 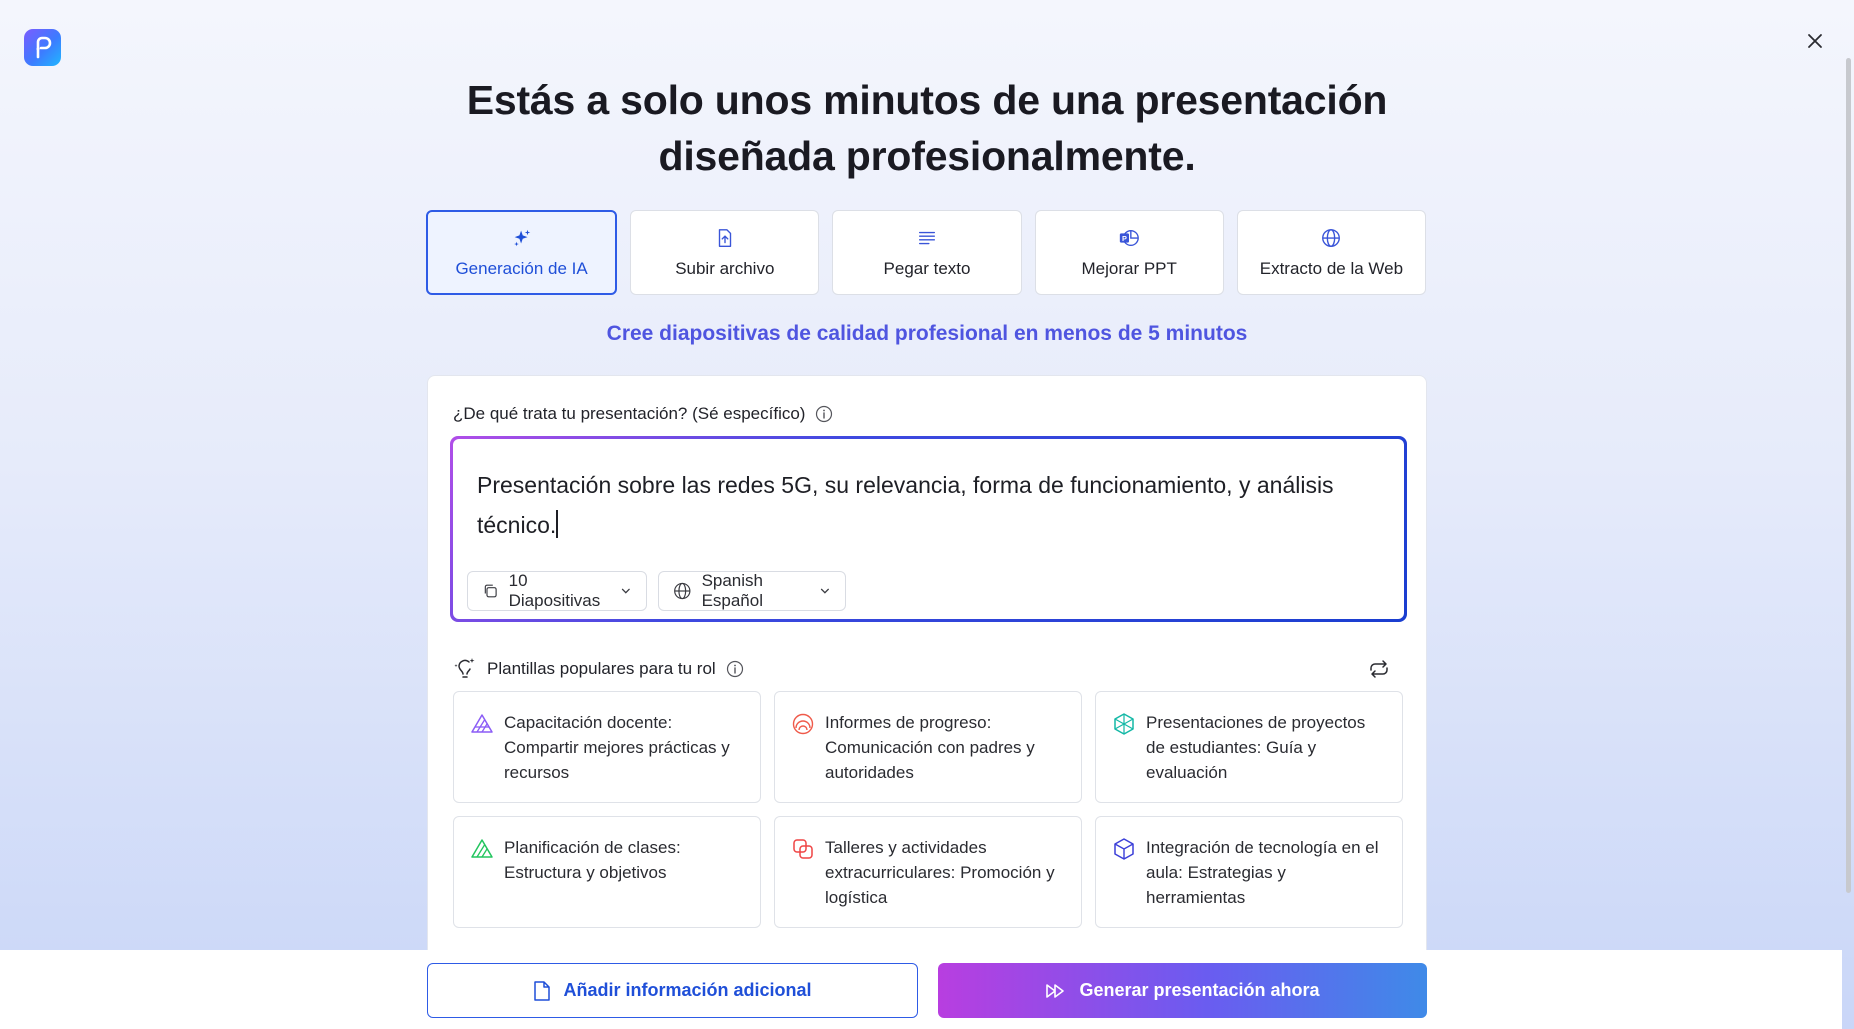 I want to click on generate-button: Generar presentación ahora, so click(x=1182, y=990).